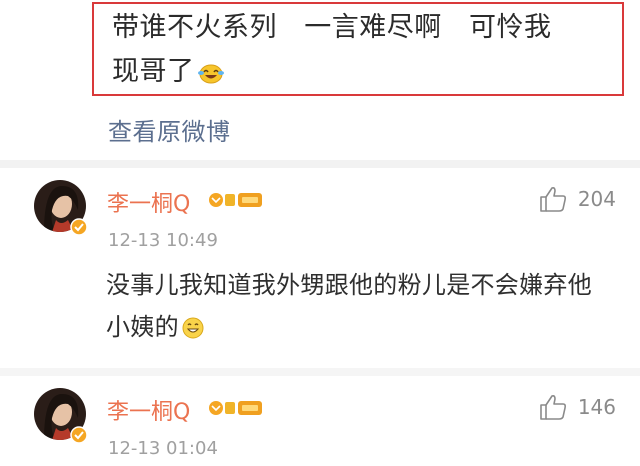 This screenshot has width=640, height=466. What do you see at coordinates (596, 407) in the screenshot?
I see `like-count: 146` at bounding box center [596, 407].